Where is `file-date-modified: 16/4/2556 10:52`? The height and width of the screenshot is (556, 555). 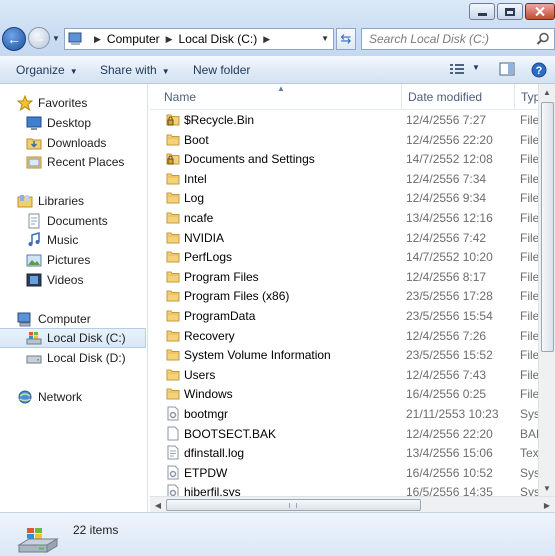 file-date-modified: 16/4/2556 10:52 is located at coordinates (449, 472).